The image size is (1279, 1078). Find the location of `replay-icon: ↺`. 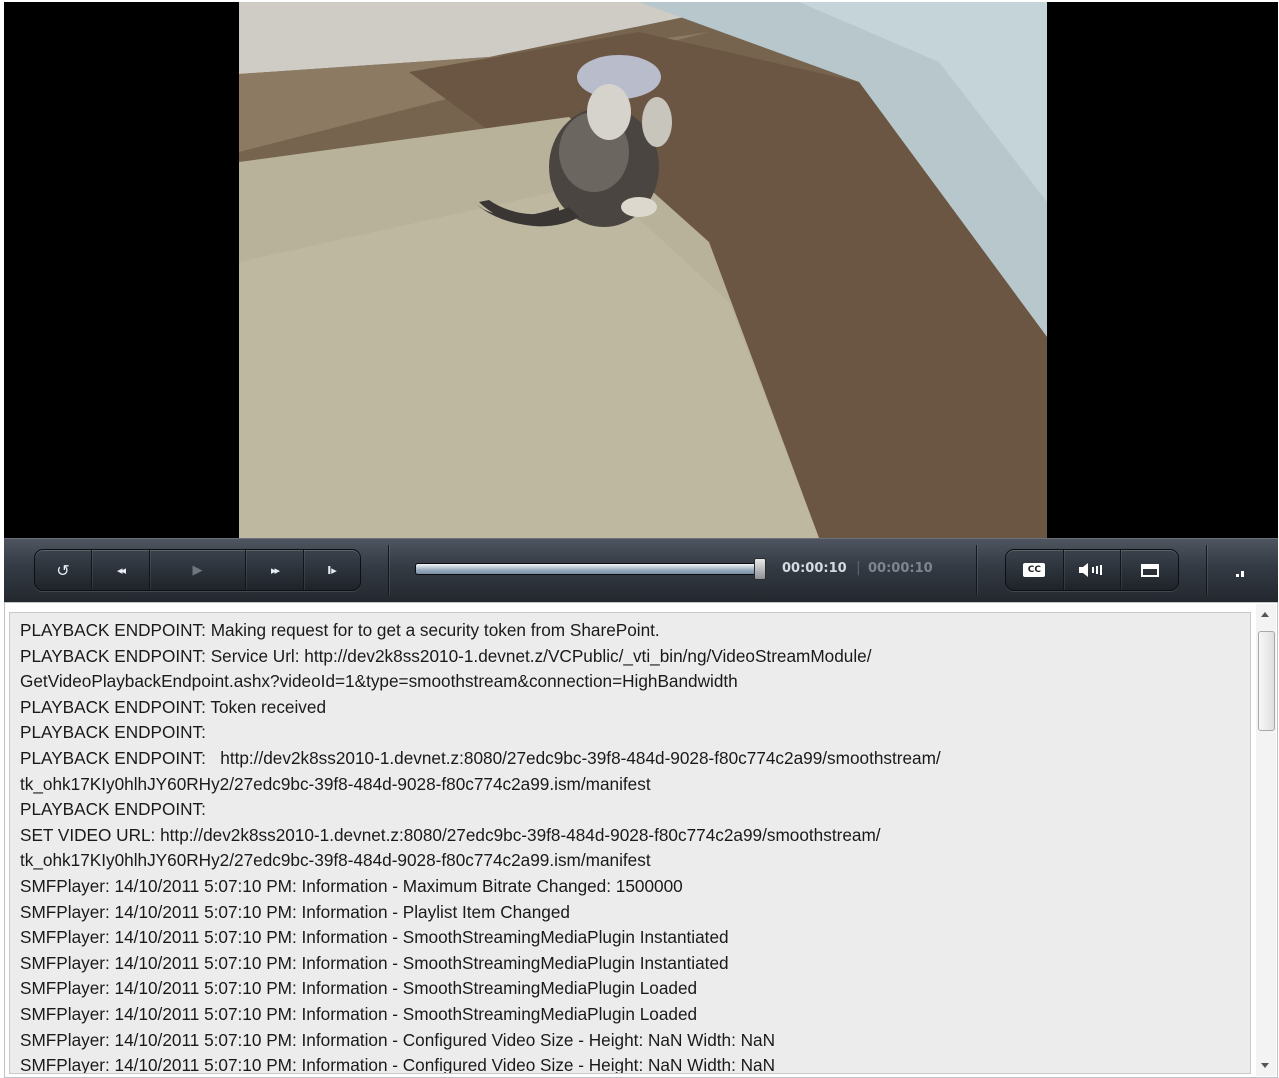

replay-icon: ↺ is located at coordinates (63, 570).